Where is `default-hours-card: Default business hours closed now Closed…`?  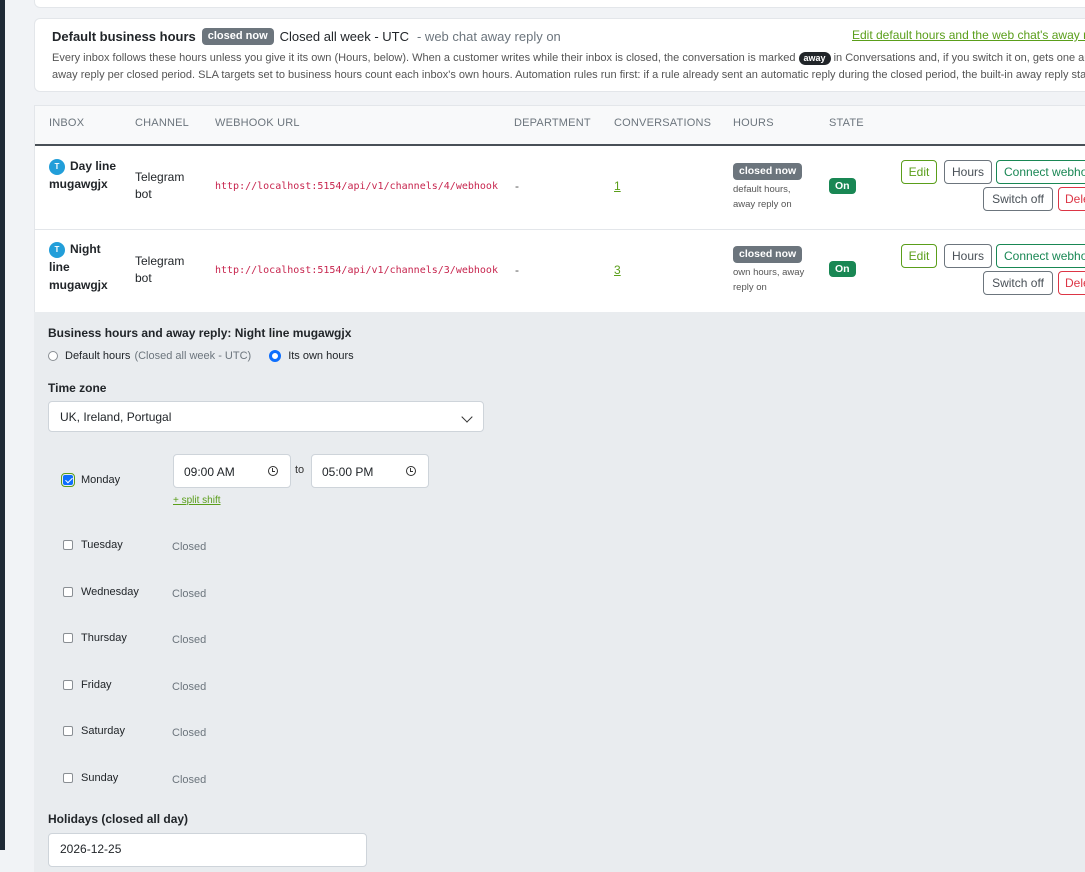 default-hours-card: Default business hours closed now Closed… is located at coordinates (559, 55).